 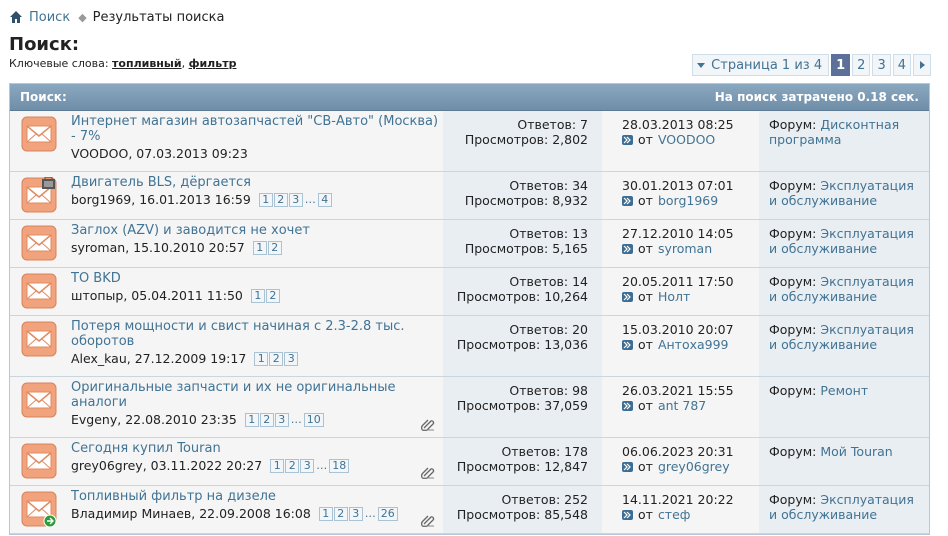 I want to click on last-post-date: 27.12.2010 14:05, so click(x=678, y=233).